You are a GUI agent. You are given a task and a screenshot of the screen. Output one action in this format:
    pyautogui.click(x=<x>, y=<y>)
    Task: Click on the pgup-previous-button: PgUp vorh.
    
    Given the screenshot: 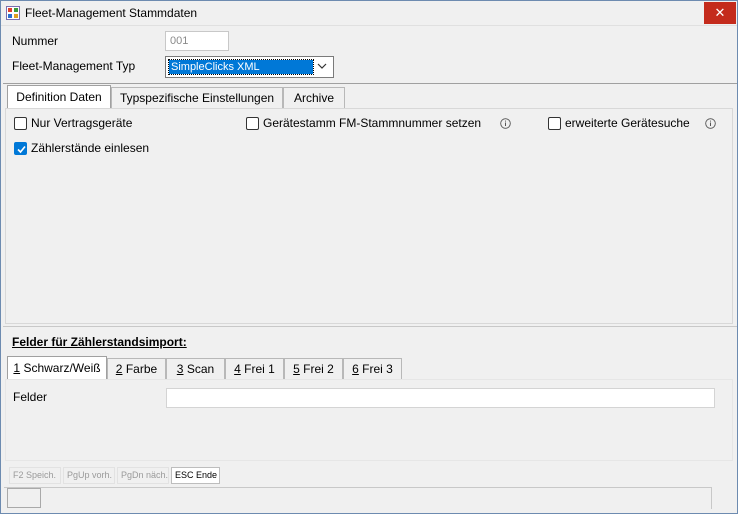 What is the action you would take?
    pyautogui.click(x=89, y=475)
    